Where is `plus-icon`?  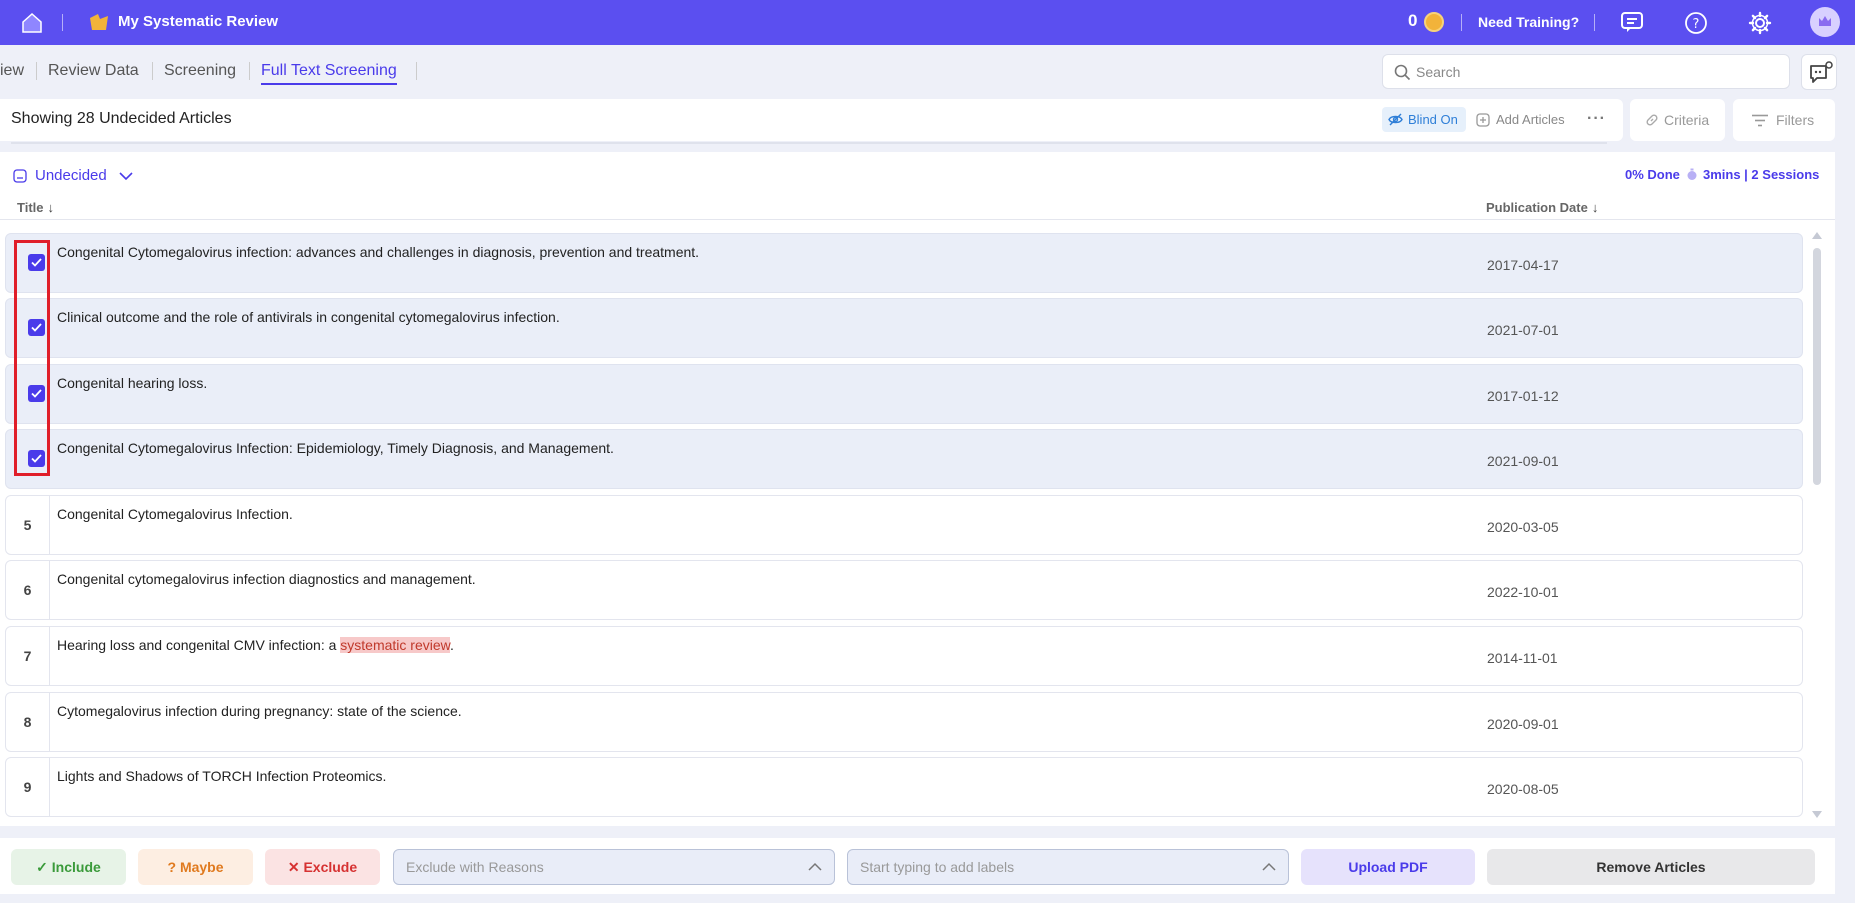 plus-icon is located at coordinates (1483, 120).